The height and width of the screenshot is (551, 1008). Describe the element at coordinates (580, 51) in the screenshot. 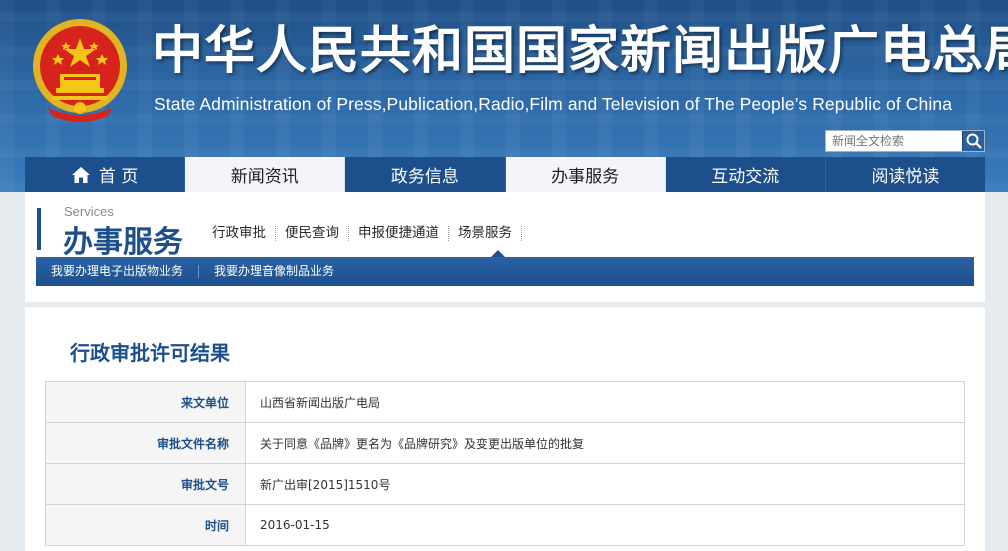

I see `site-title: 中华人民共和国国家新闻出版广电总局` at that location.